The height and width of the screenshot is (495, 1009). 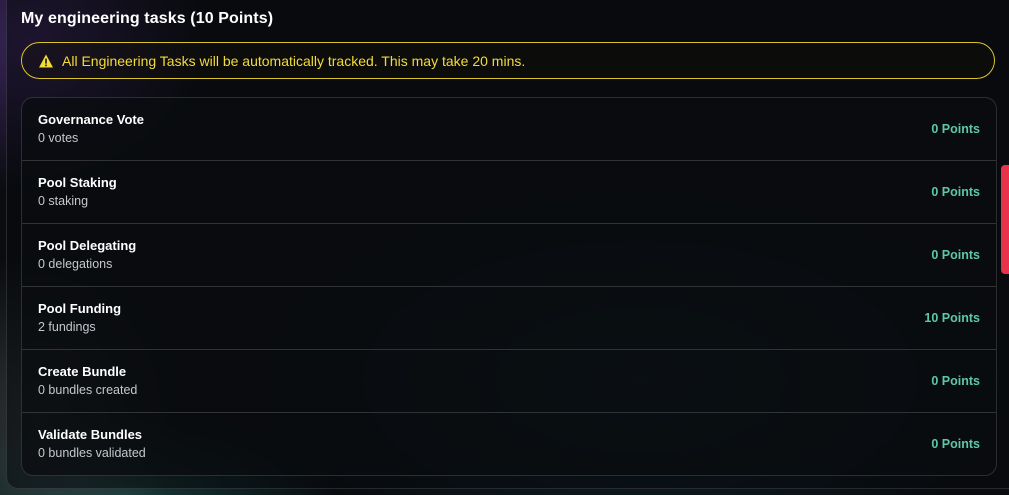 I want to click on scrollbar-thumb, so click(x=1005, y=219).